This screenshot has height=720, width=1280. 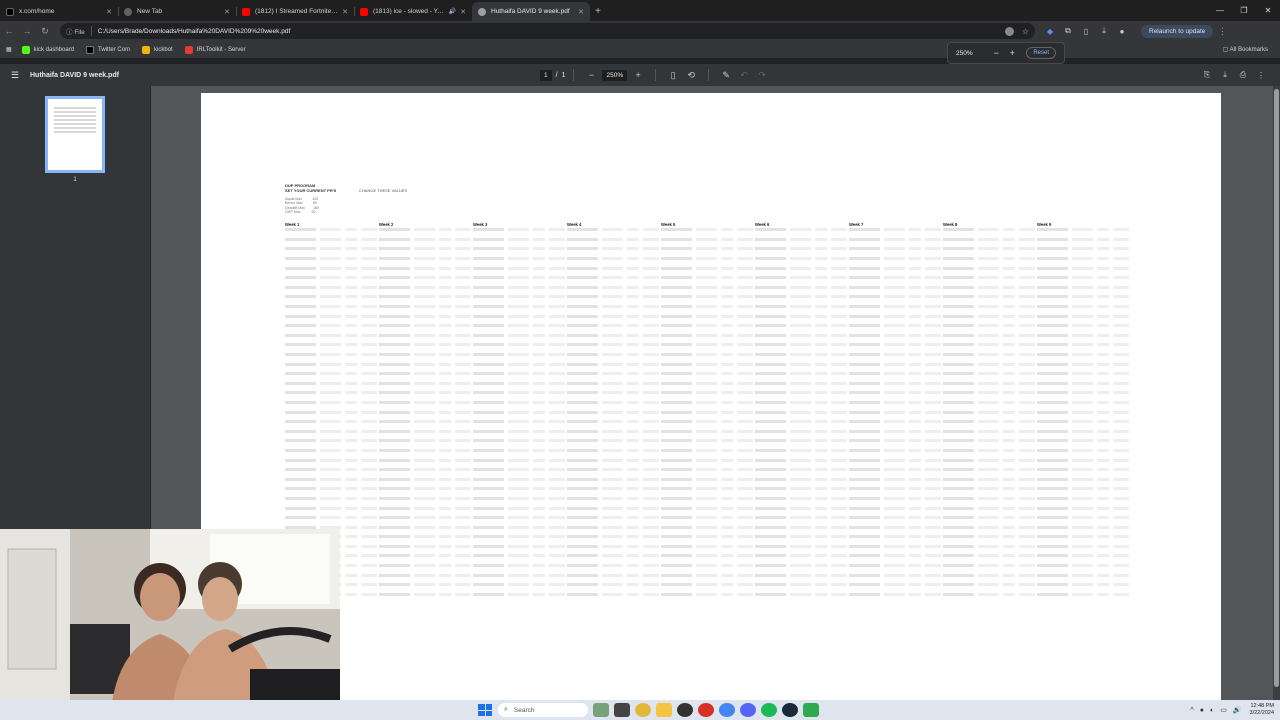 What do you see at coordinates (598, 11) in the screenshot?
I see `new-tab-button: +` at bounding box center [598, 11].